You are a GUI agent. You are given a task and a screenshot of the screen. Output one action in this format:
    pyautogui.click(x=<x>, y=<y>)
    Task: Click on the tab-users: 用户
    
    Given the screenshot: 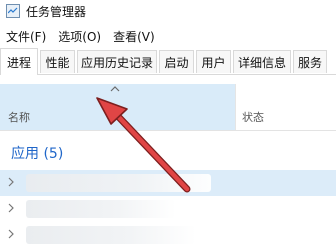 What is the action you would take?
    pyautogui.click(x=213, y=61)
    